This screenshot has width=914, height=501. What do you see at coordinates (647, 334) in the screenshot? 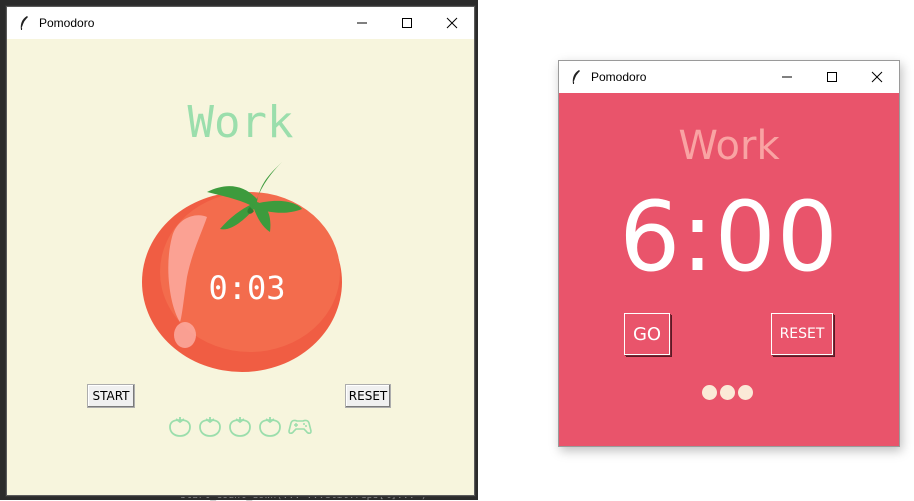
I see `go-button: GO` at bounding box center [647, 334].